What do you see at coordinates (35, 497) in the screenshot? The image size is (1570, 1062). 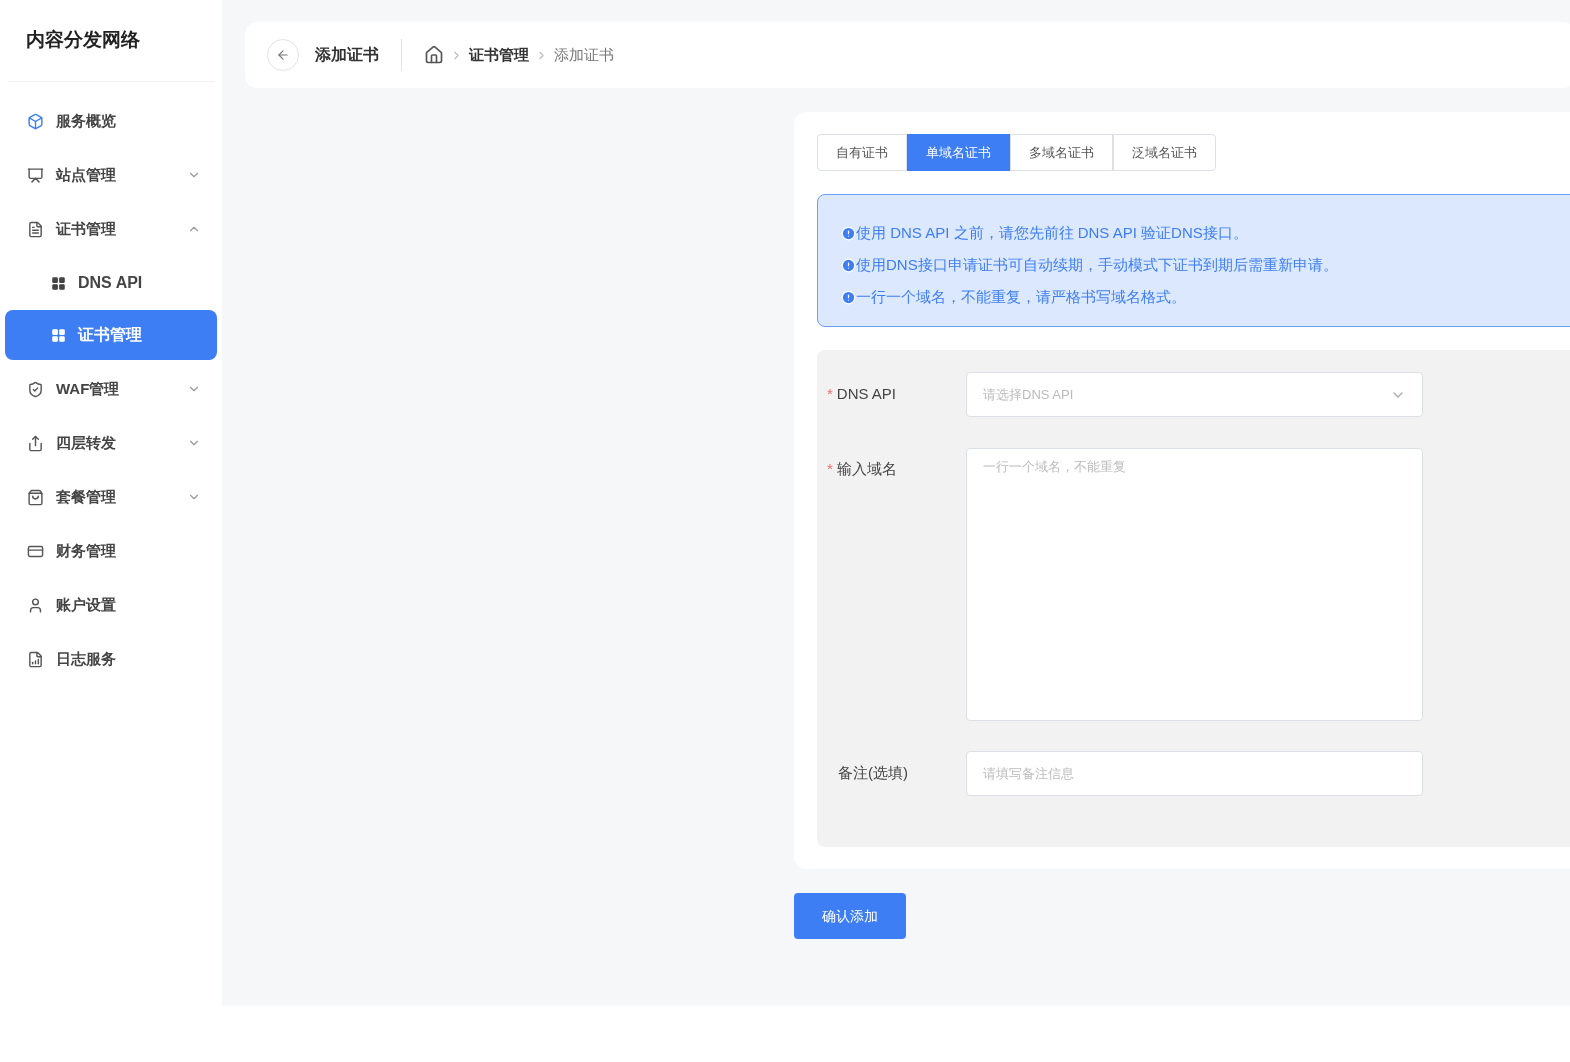 I see `bag-icon` at bounding box center [35, 497].